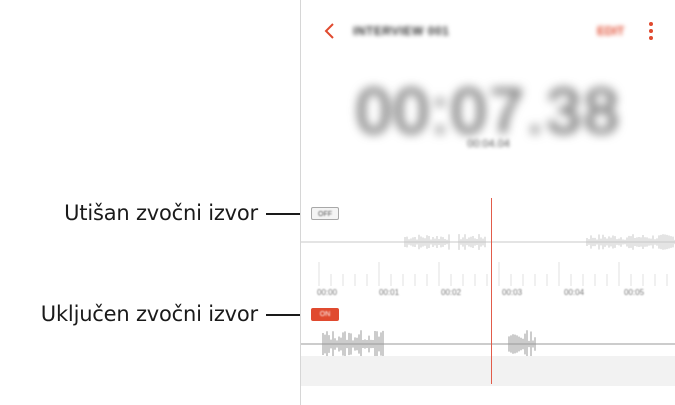 This screenshot has width=675, height=405. I want to click on active-source-toggle: ON, so click(325, 314).